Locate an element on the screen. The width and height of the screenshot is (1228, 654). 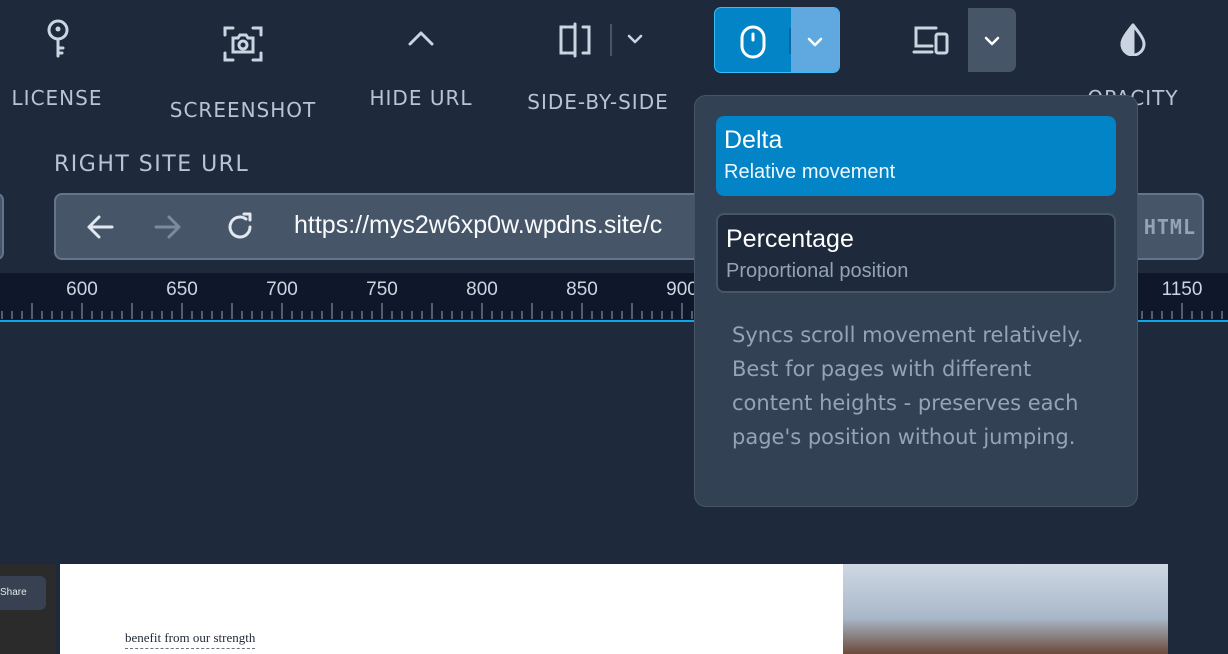
option-subtitle: Proportional position is located at coordinates (817, 271).